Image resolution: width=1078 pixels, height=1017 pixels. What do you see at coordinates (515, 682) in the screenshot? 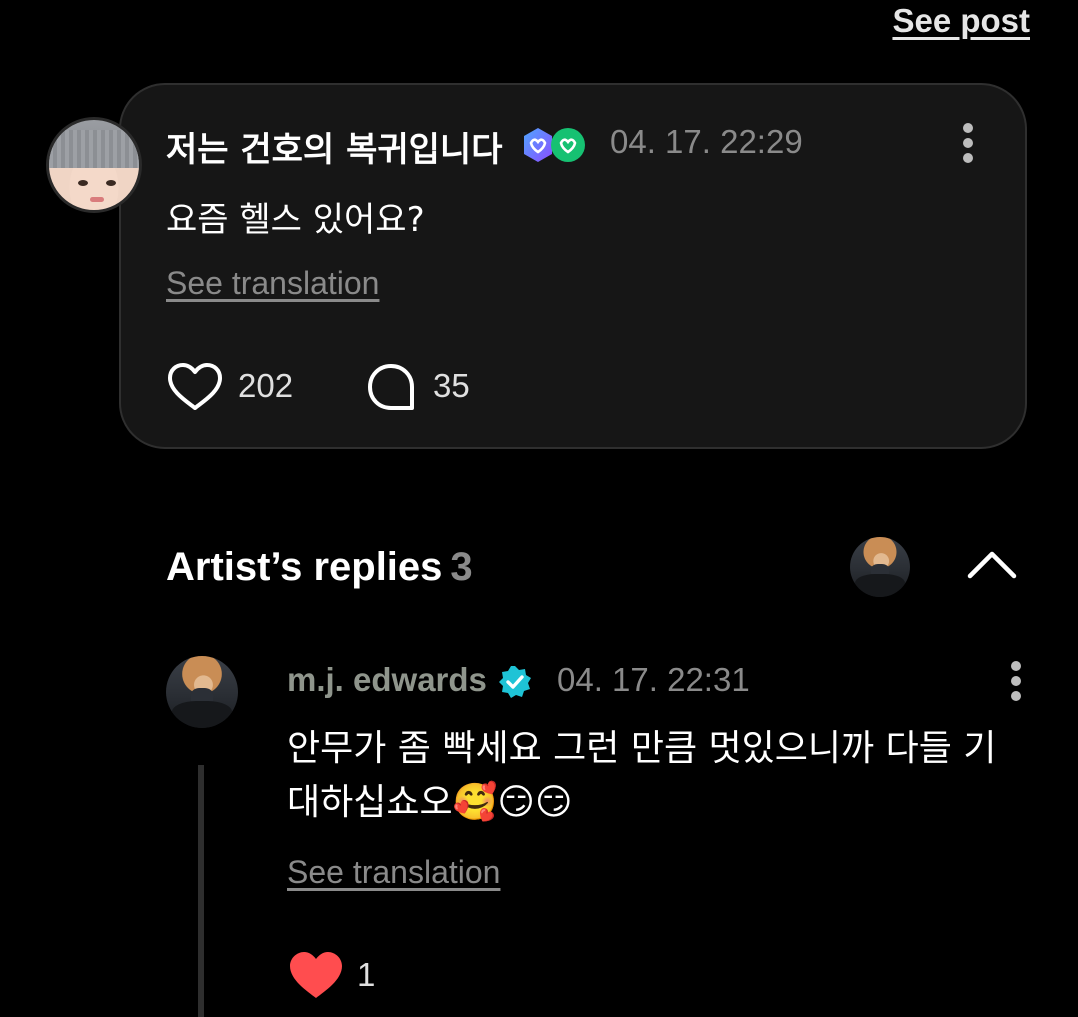
I see `verified-badge-icon` at bounding box center [515, 682].